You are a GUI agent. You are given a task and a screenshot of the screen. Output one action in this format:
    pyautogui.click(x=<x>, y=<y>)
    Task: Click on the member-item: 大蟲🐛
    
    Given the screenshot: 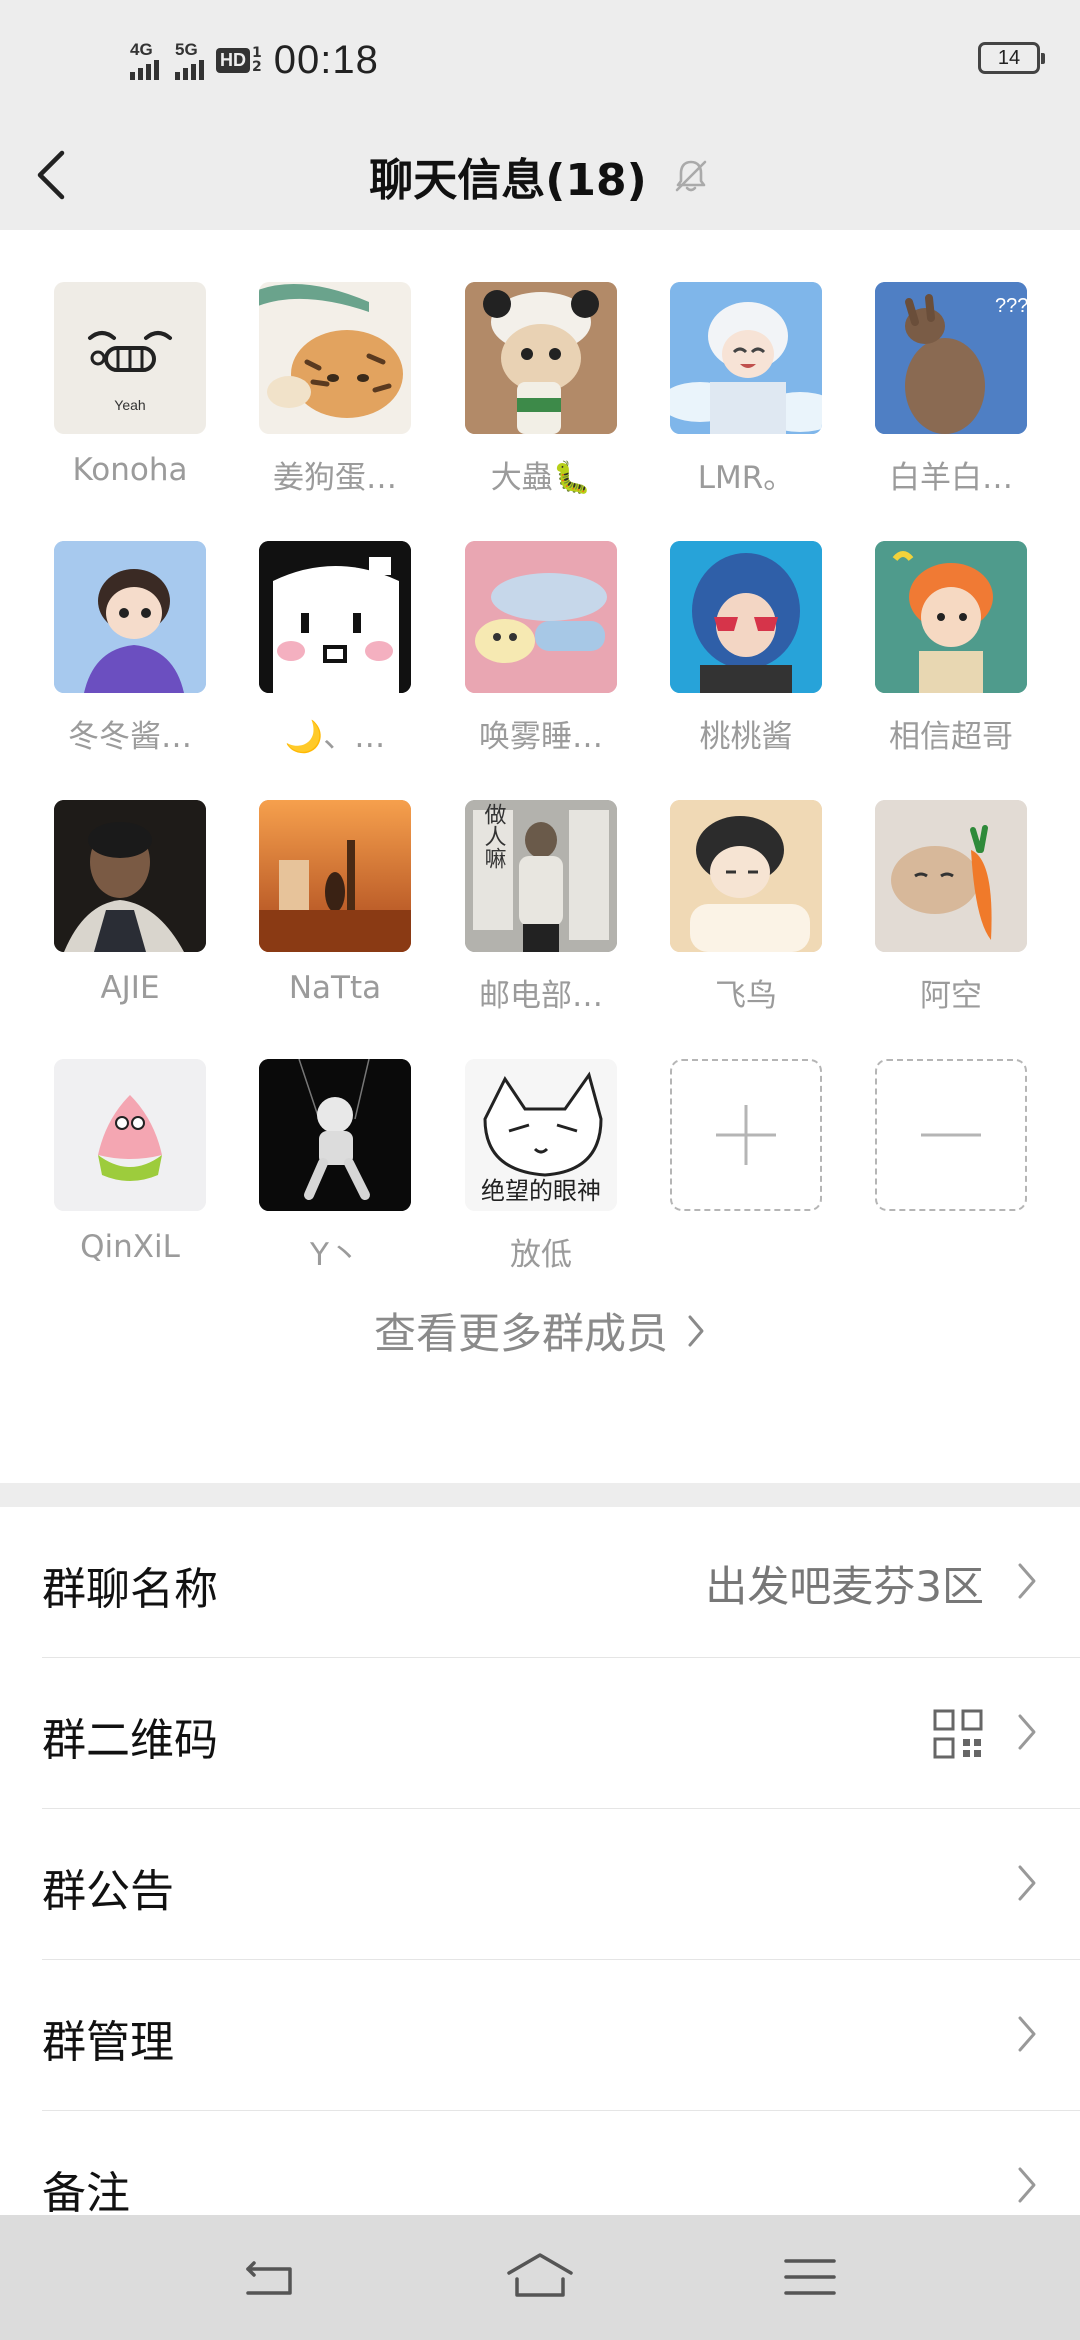 What is the action you would take?
    pyautogui.click(x=541, y=392)
    